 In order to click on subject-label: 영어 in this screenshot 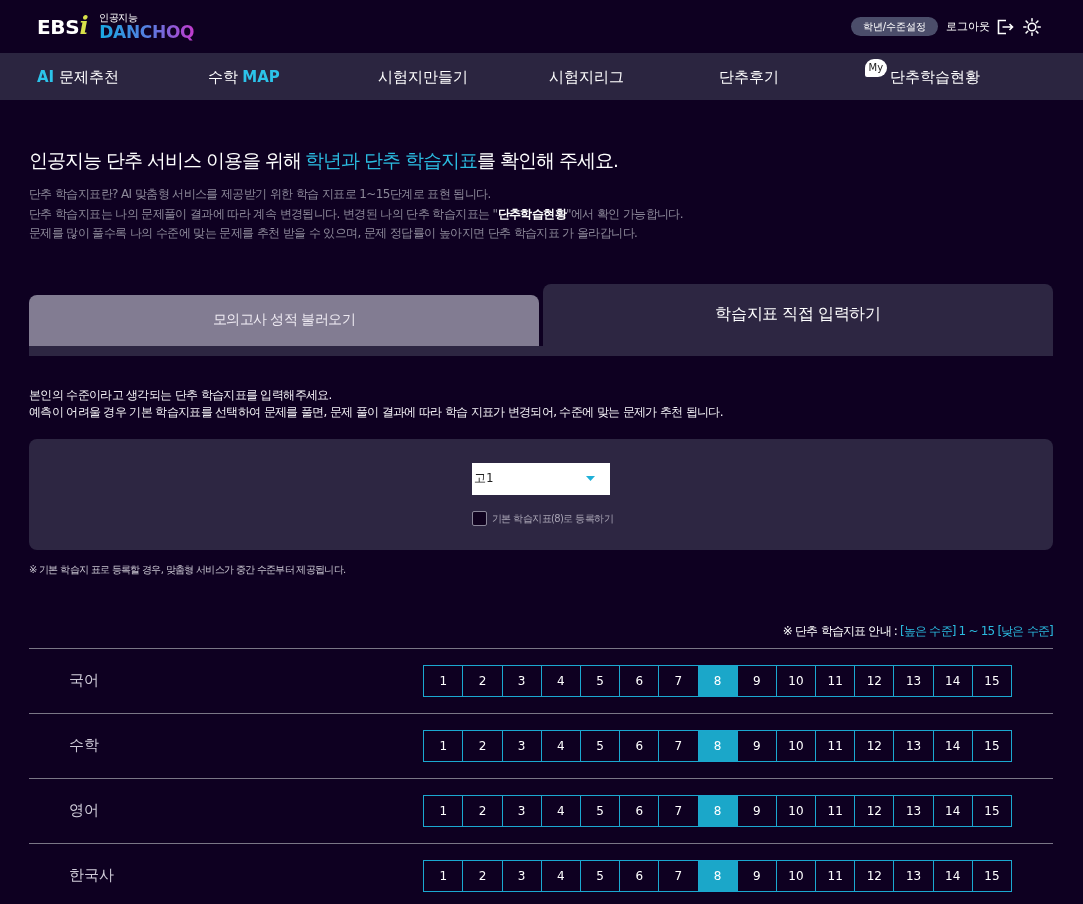, I will do `click(84, 810)`.